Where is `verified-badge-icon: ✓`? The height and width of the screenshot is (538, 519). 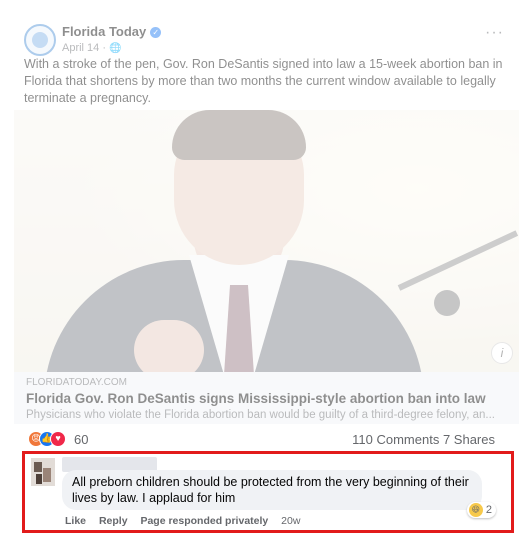 verified-badge-icon: ✓ is located at coordinates (156, 32).